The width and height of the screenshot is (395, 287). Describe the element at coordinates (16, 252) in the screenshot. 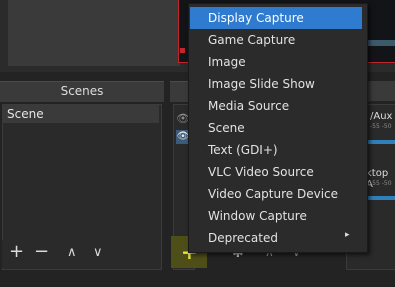

I see `add-scene-button: +` at that location.